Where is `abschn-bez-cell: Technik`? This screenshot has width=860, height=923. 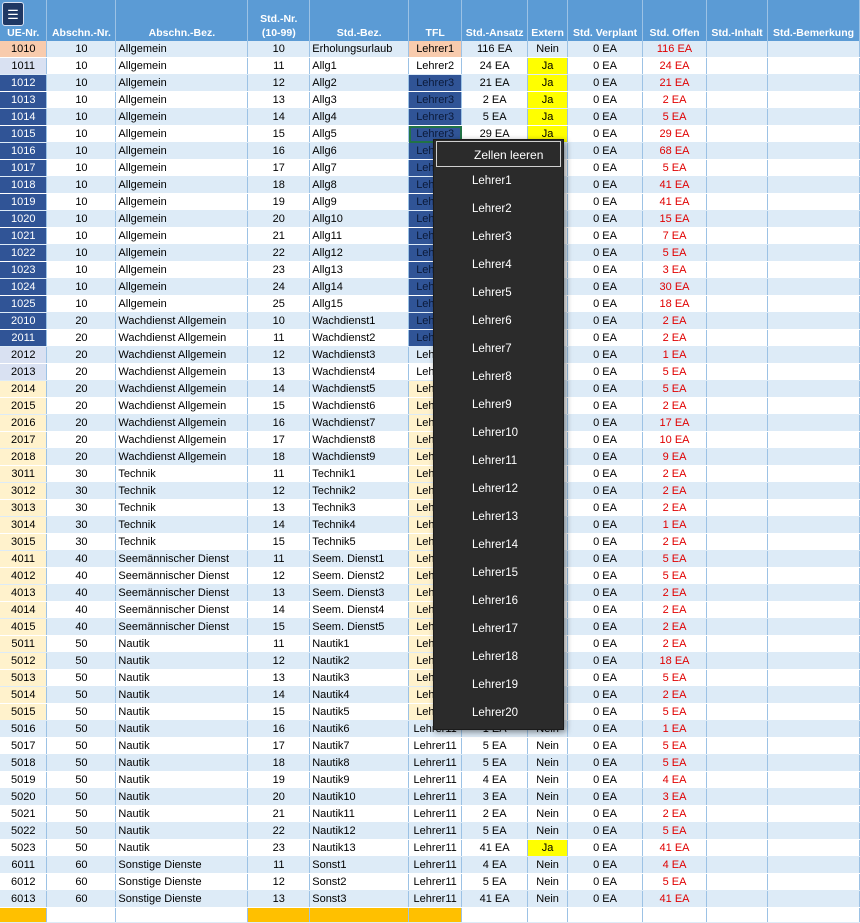
abschn-bez-cell: Technik is located at coordinates (182, 525).